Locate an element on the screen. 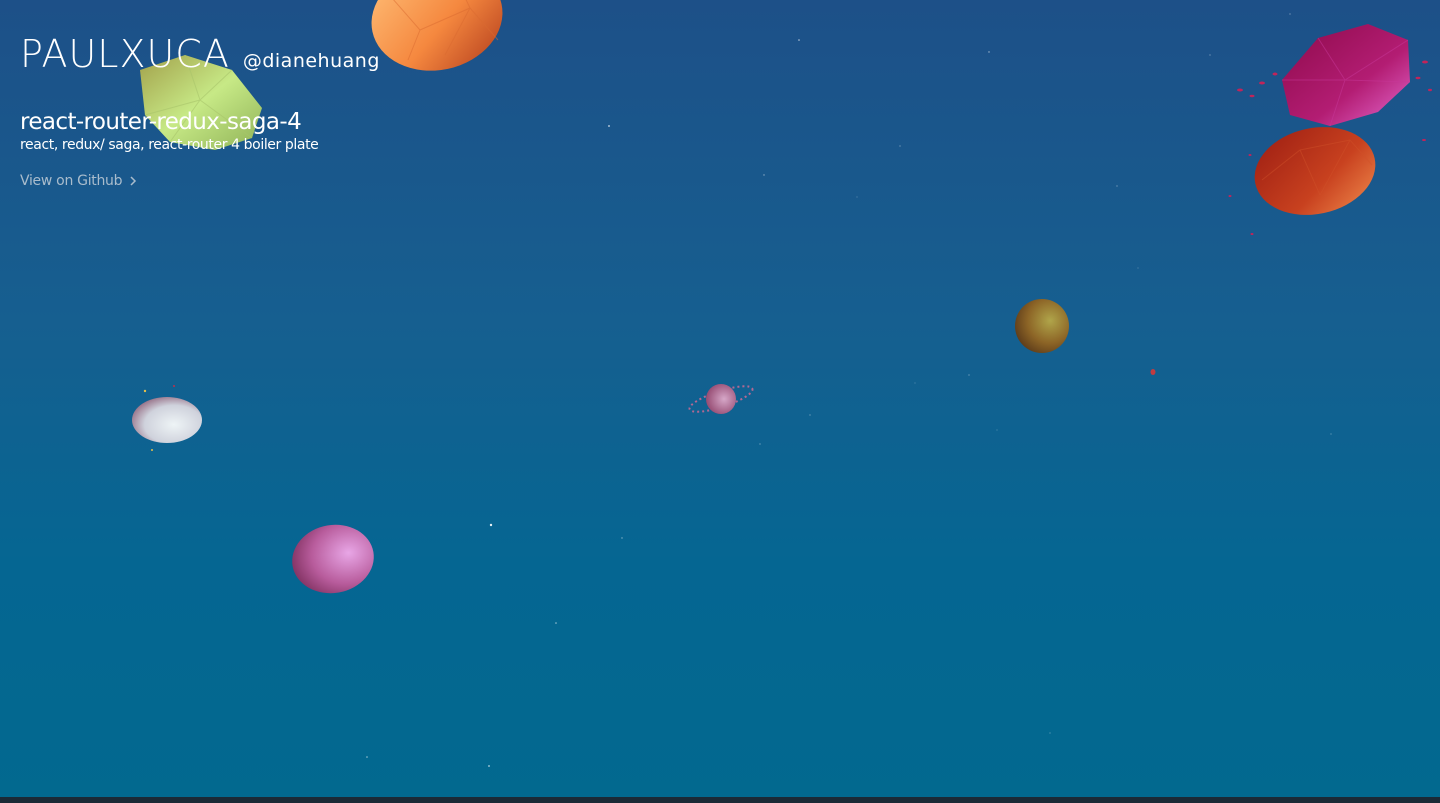 This screenshot has width=1440, height=803. orange-planet is located at coordinates (437, 35).